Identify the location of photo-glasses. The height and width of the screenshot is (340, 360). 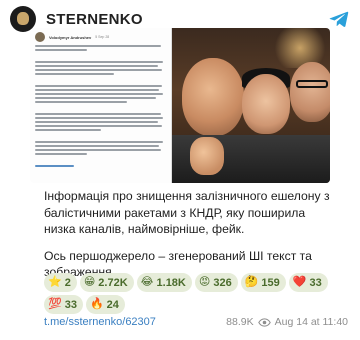
(312, 84).